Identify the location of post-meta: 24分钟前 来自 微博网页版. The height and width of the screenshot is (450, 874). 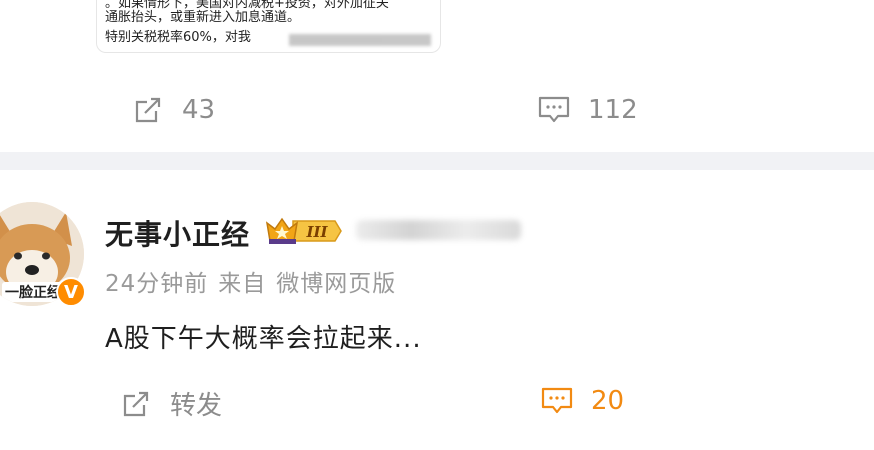
(255, 281).